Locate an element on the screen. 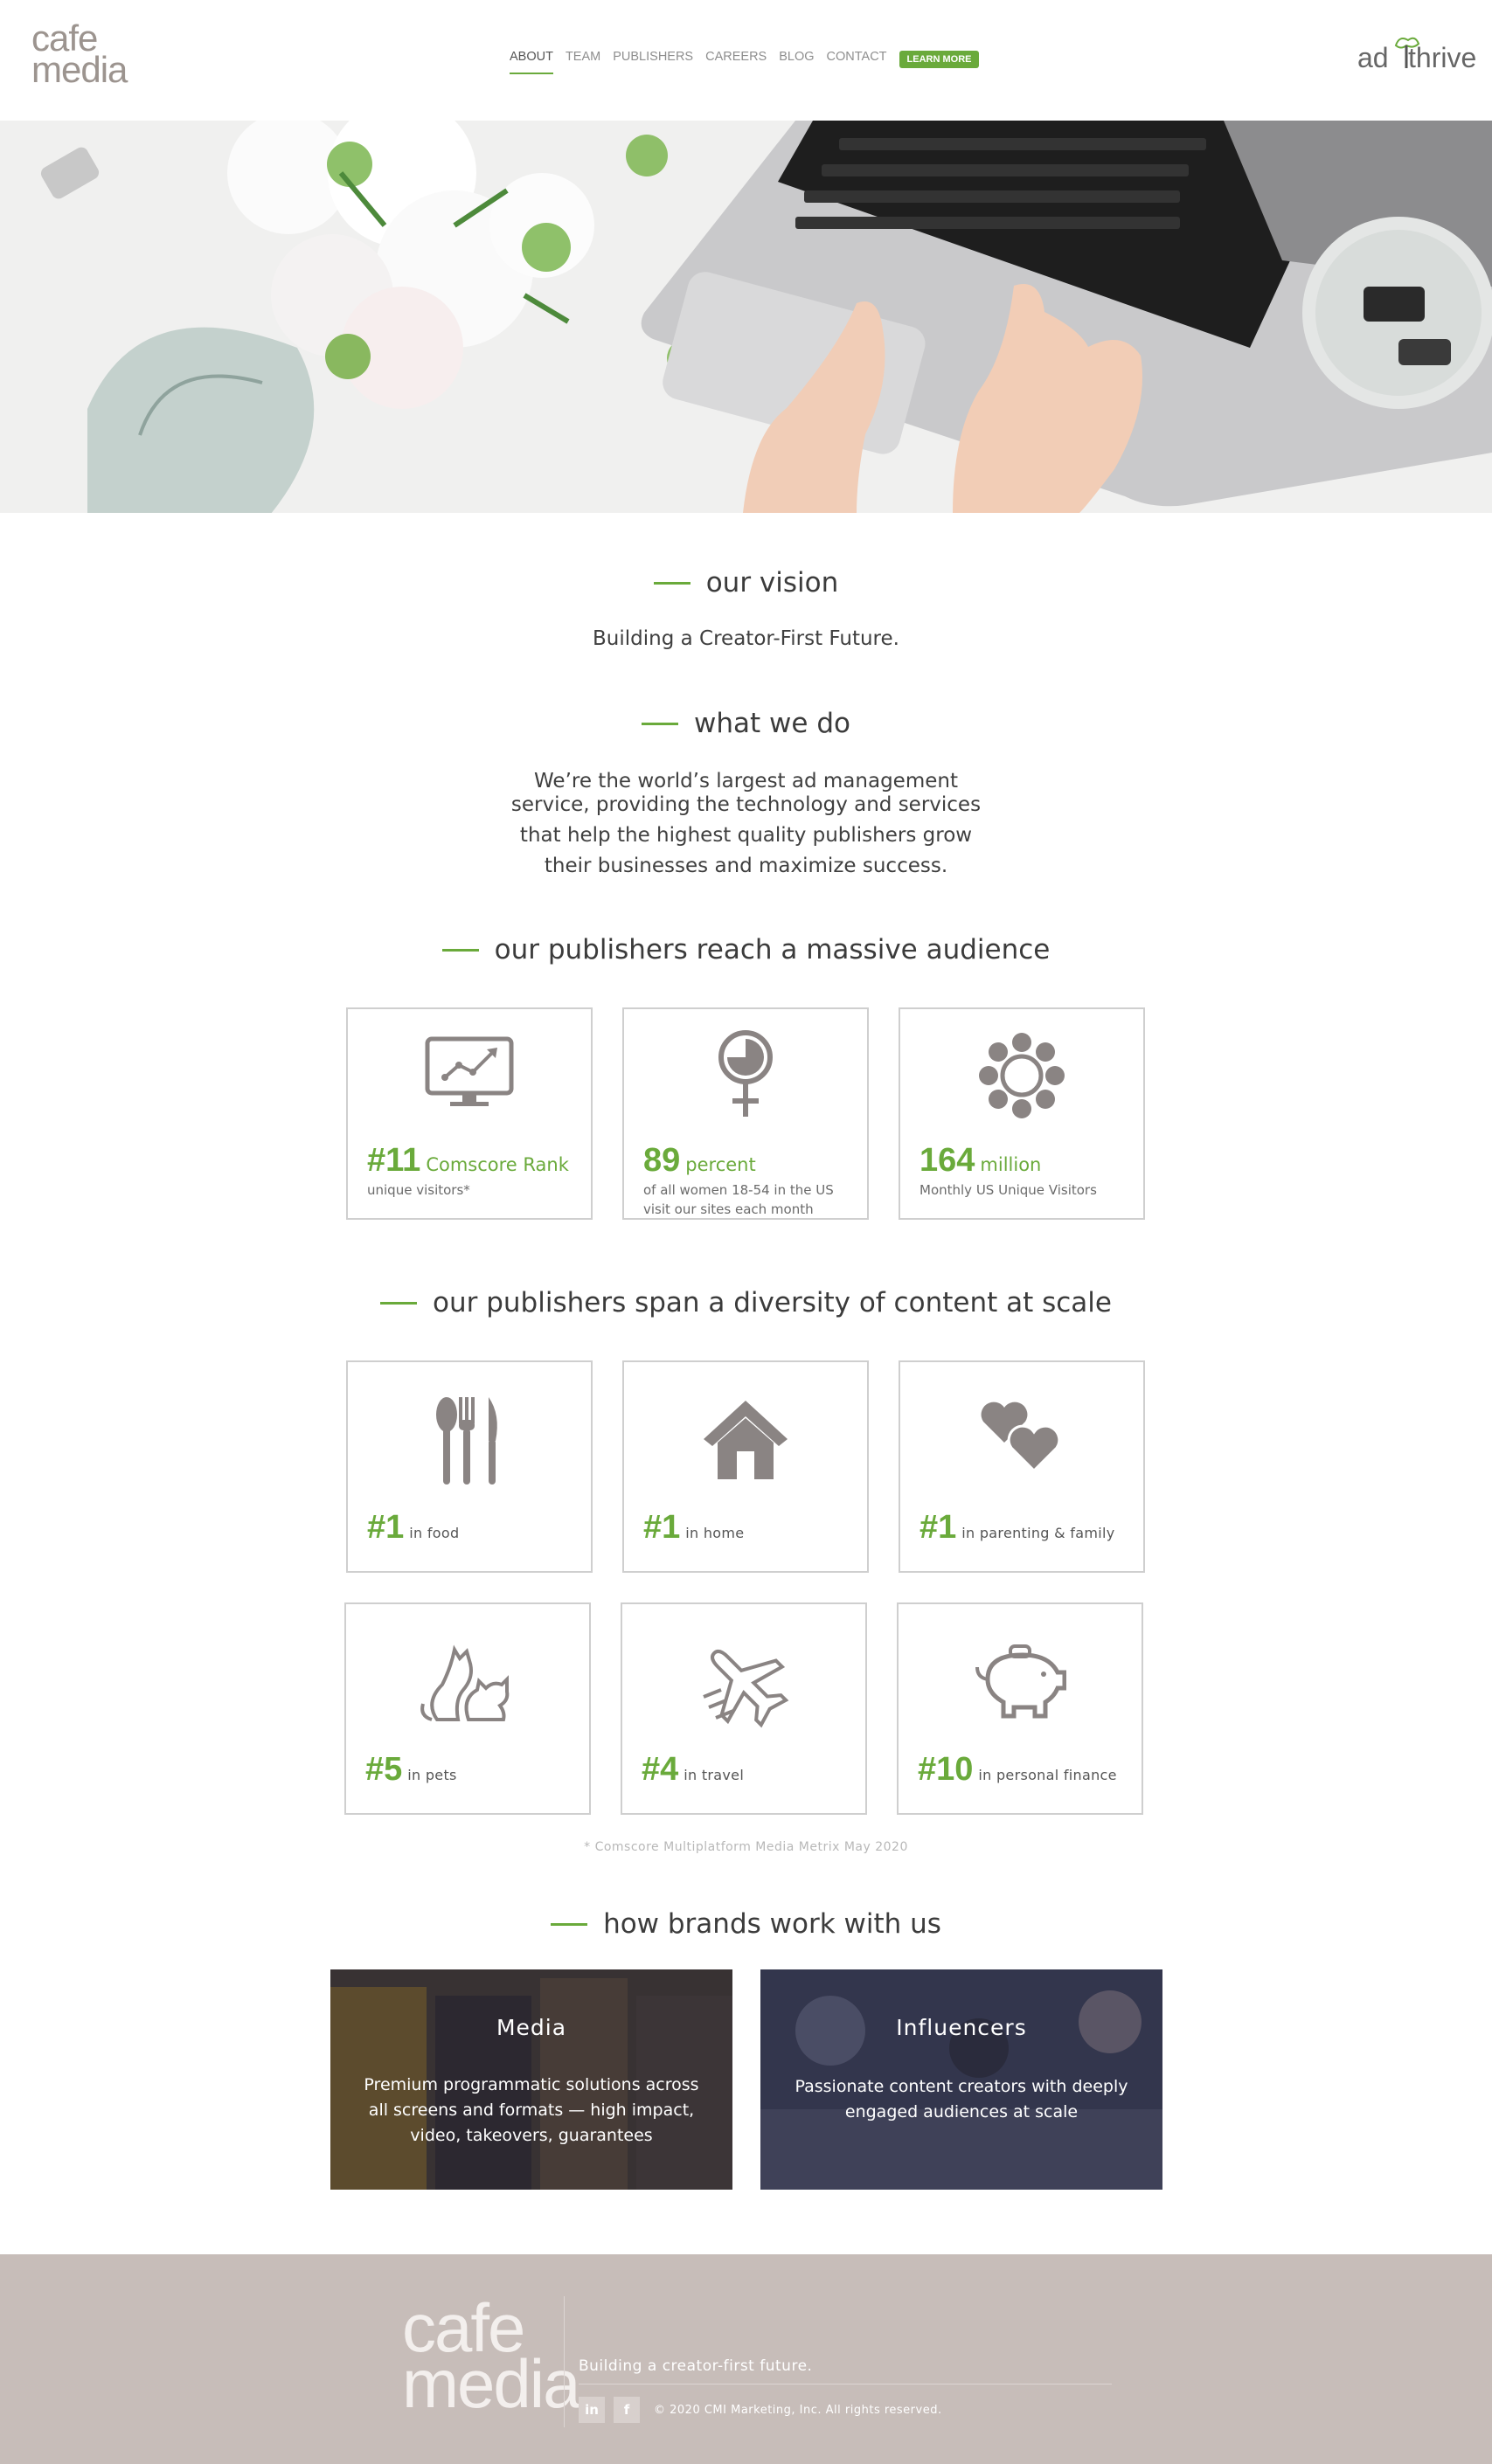  category-card-food: #1 in food is located at coordinates (470, 1466).